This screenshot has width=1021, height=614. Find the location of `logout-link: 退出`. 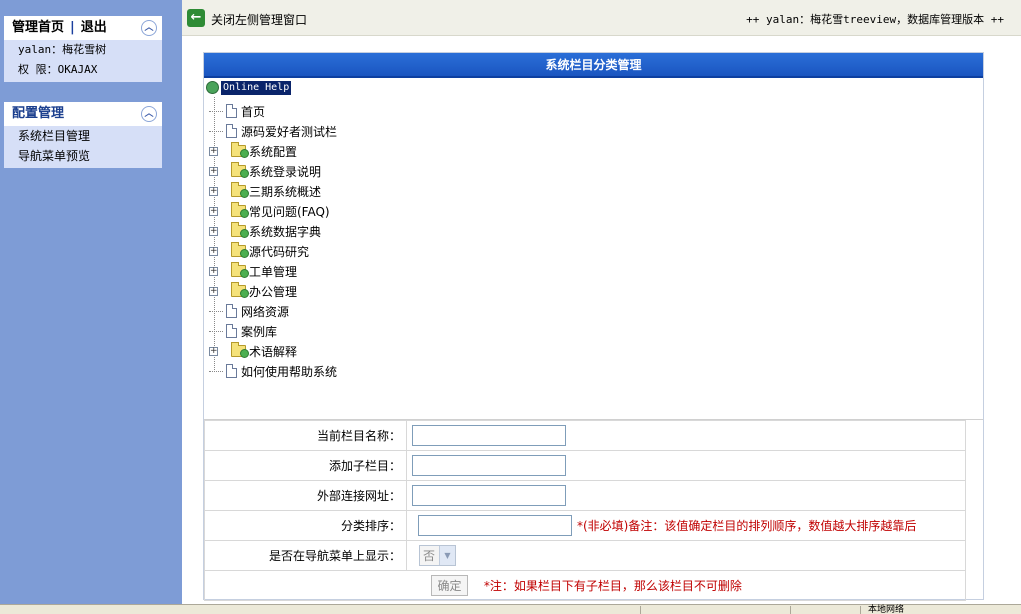

logout-link: 退出 is located at coordinates (94, 27).